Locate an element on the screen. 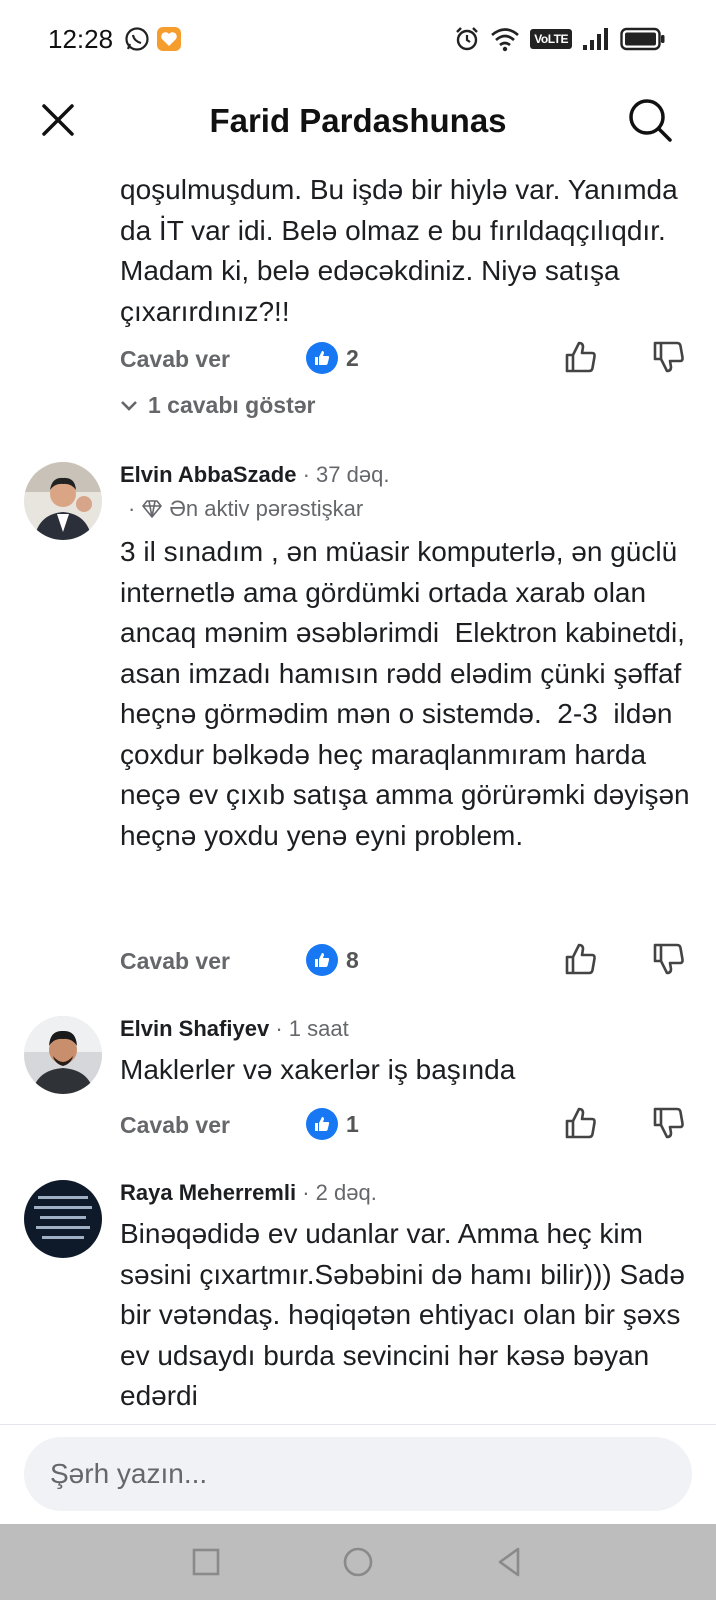  commenter-name: Elvin Shafiyev is located at coordinates (194, 1028).